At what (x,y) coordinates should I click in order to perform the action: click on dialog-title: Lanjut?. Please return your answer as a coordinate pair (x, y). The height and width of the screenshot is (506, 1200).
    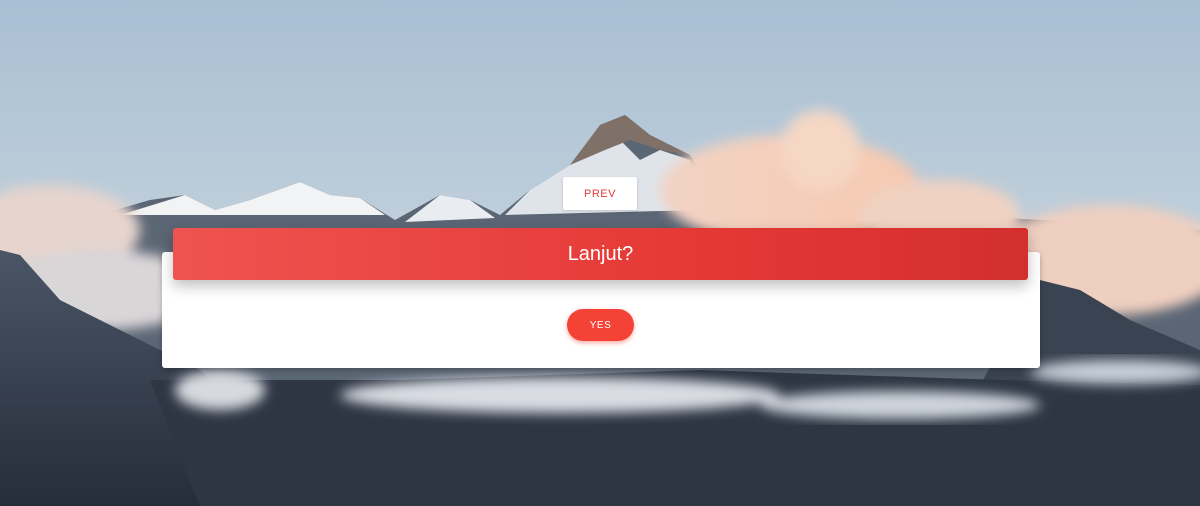
    Looking at the image, I should click on (600, 253).